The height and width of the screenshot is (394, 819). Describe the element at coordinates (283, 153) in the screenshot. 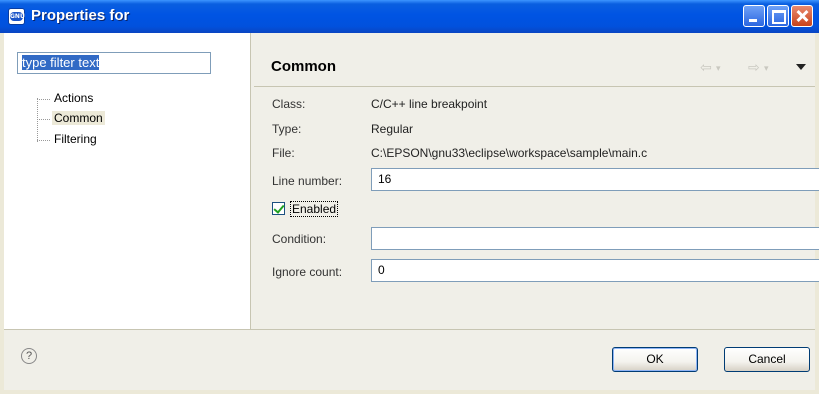

I see `file-label: File:` at that location.